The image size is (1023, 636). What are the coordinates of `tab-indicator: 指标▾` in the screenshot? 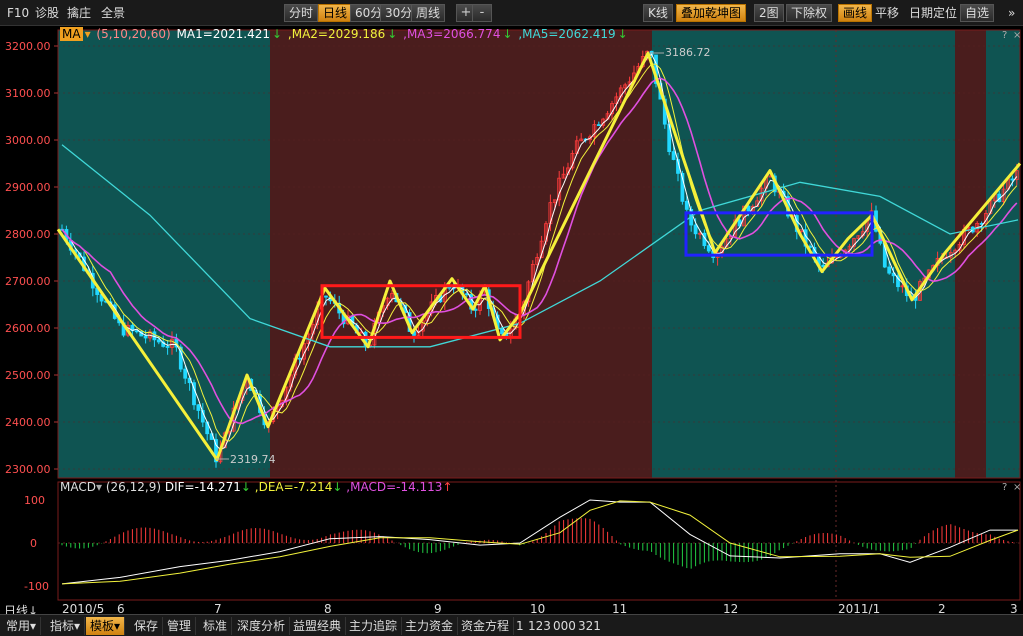 It's located at (66, 626).